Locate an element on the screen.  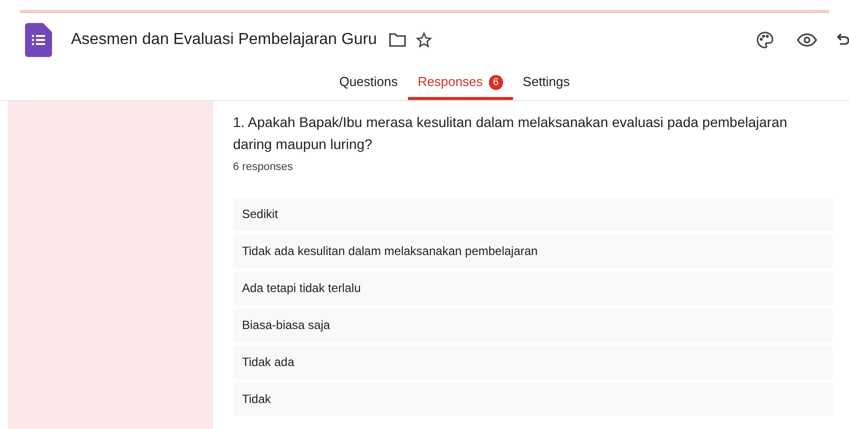
palette-icon is located at coordinates (765, 40).